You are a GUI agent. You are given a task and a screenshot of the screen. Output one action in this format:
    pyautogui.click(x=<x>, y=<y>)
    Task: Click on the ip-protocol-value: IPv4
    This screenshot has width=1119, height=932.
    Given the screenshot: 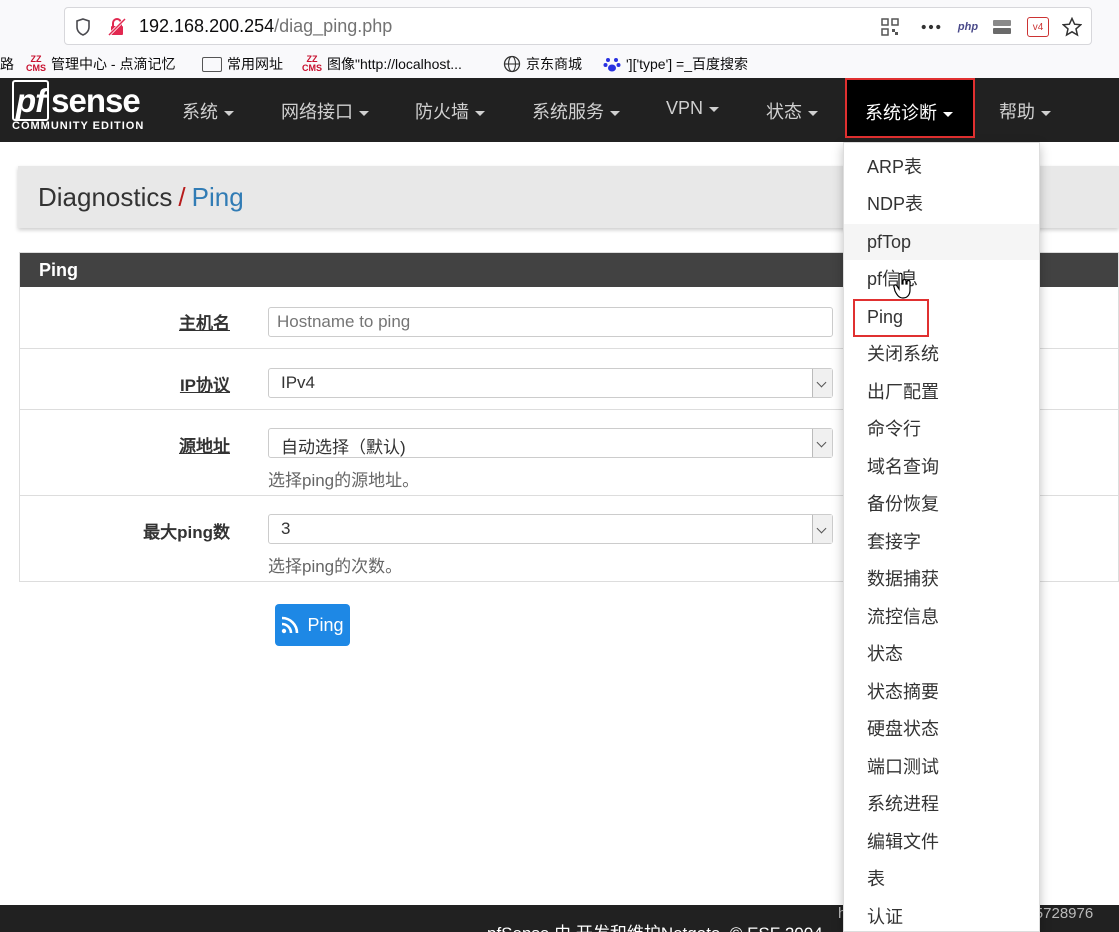 What is the action you would take?
    pyautogui.click(x=298, y=382)
    